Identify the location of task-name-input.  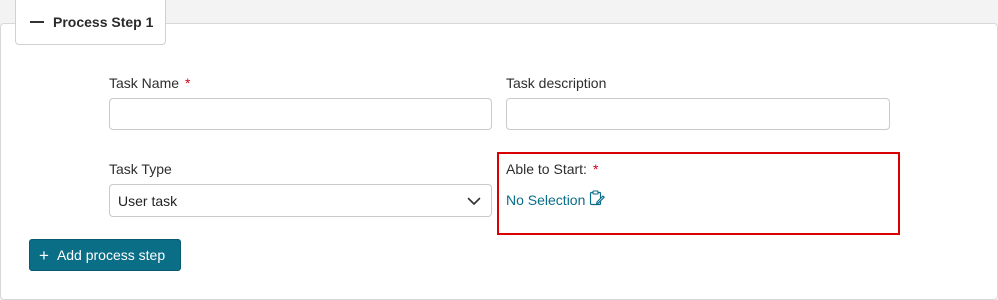
(300, 114).